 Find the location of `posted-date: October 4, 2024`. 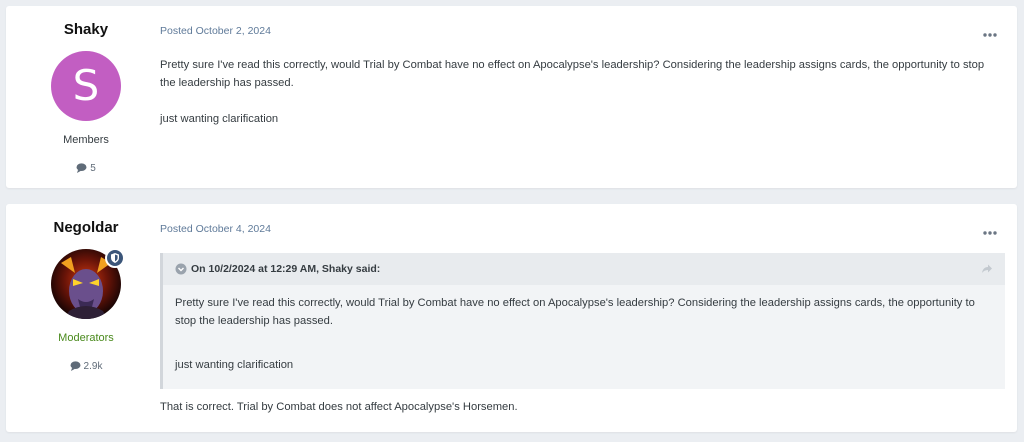

posted-date: October 4, 2024 is located at coordinates (233, 229).